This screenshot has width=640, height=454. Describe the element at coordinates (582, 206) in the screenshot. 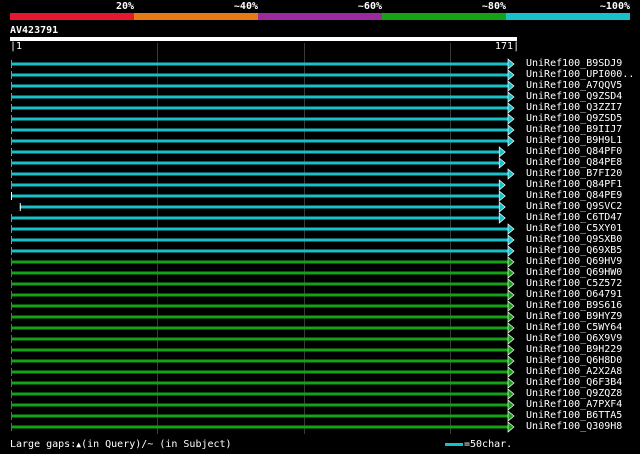

I see `hit-label: UniRef100_Q9SVC2` at that location.